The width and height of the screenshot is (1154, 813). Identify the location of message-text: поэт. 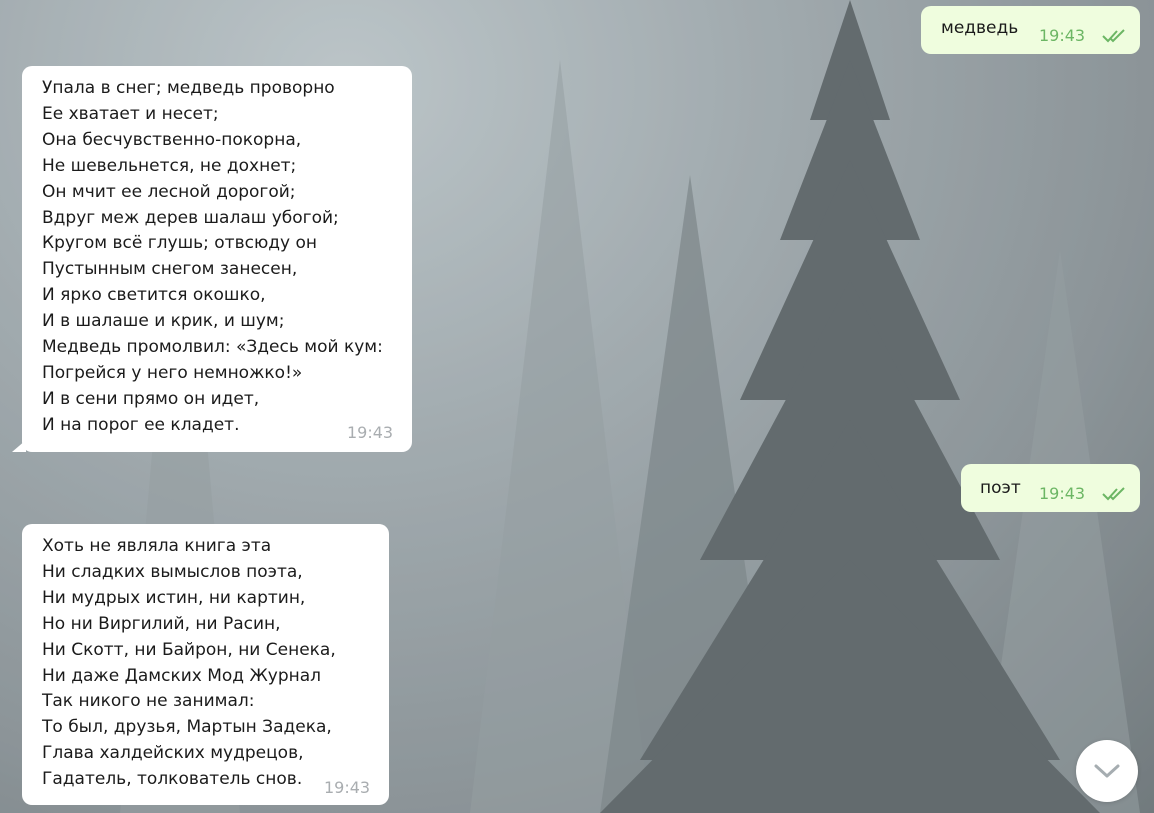
(1000, 488).